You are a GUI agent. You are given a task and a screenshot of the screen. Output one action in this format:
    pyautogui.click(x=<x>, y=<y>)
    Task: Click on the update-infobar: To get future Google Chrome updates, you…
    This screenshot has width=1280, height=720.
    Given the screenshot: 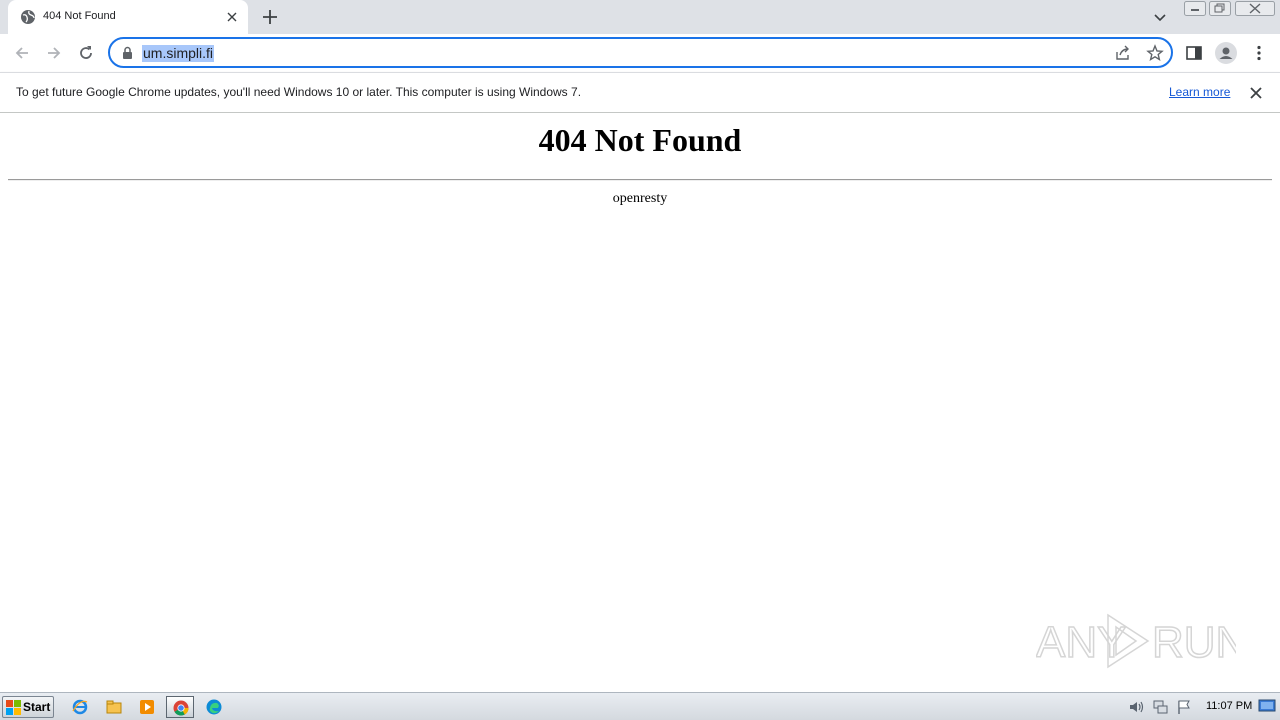 What is the action you would take?
    pyautogui.click(x=640, y=92)
    